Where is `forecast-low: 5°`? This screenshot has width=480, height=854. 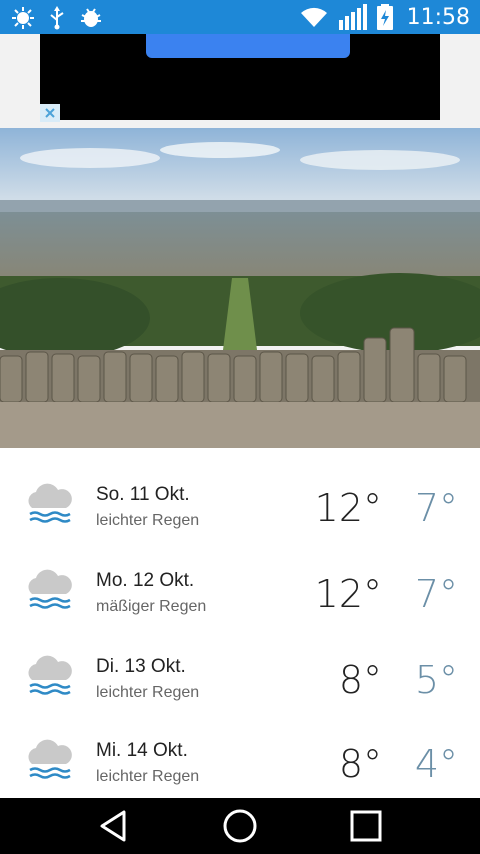 forecast-low: 5° is located at coordinates (436, 680).